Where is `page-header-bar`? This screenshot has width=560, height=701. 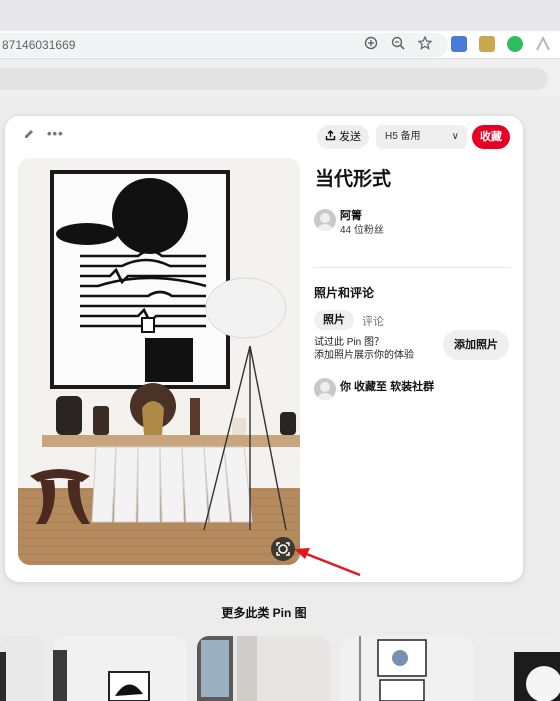
page-header-bar is located at coordinates (280, 78).